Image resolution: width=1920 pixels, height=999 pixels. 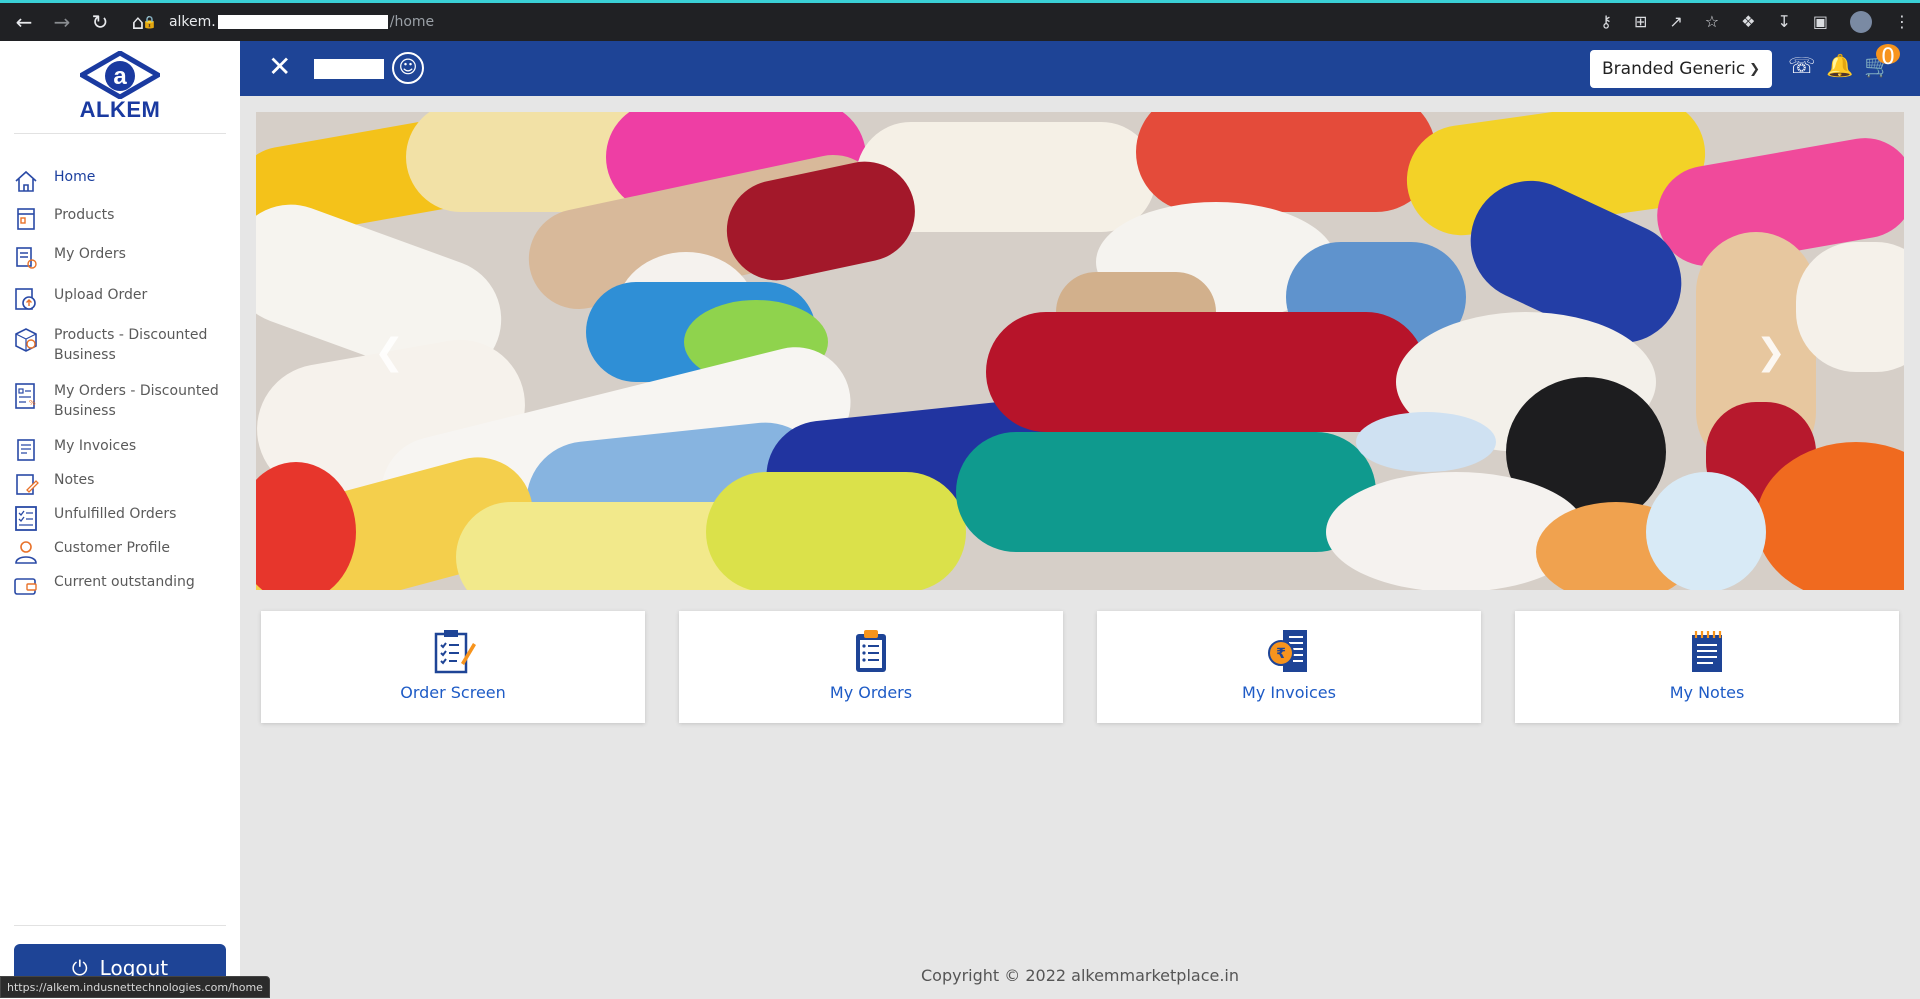 What do you see at coordinates (757, 22) in the screenshot?
I see `address-bar: 🔒 alkem. /home` at bounding box center [757, 22].